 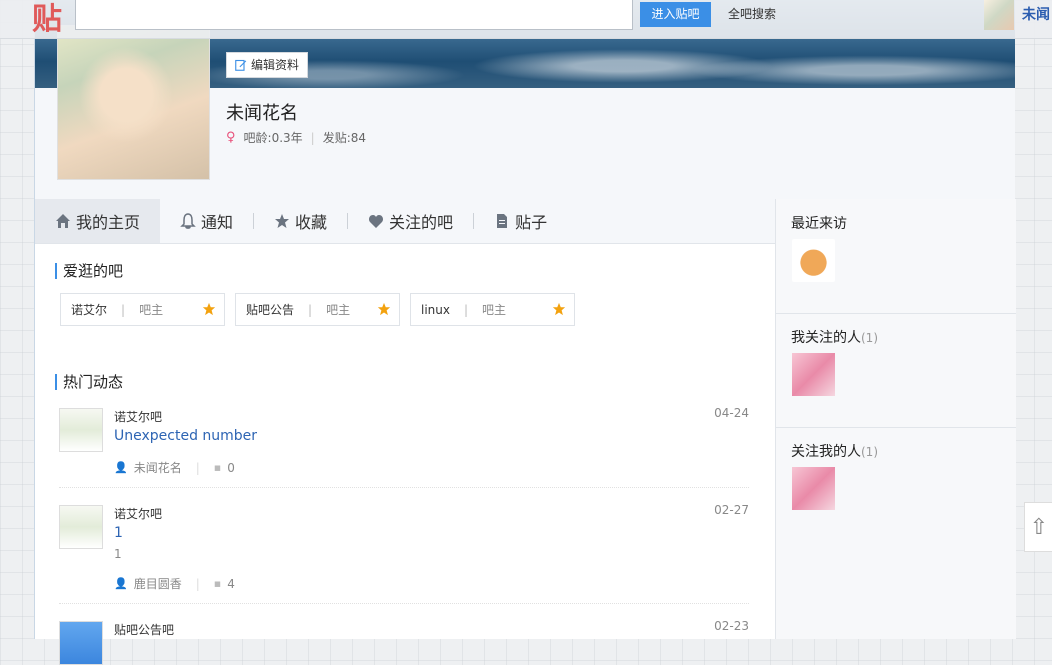 I want to click on star-icon, so click(x=282, y=221).